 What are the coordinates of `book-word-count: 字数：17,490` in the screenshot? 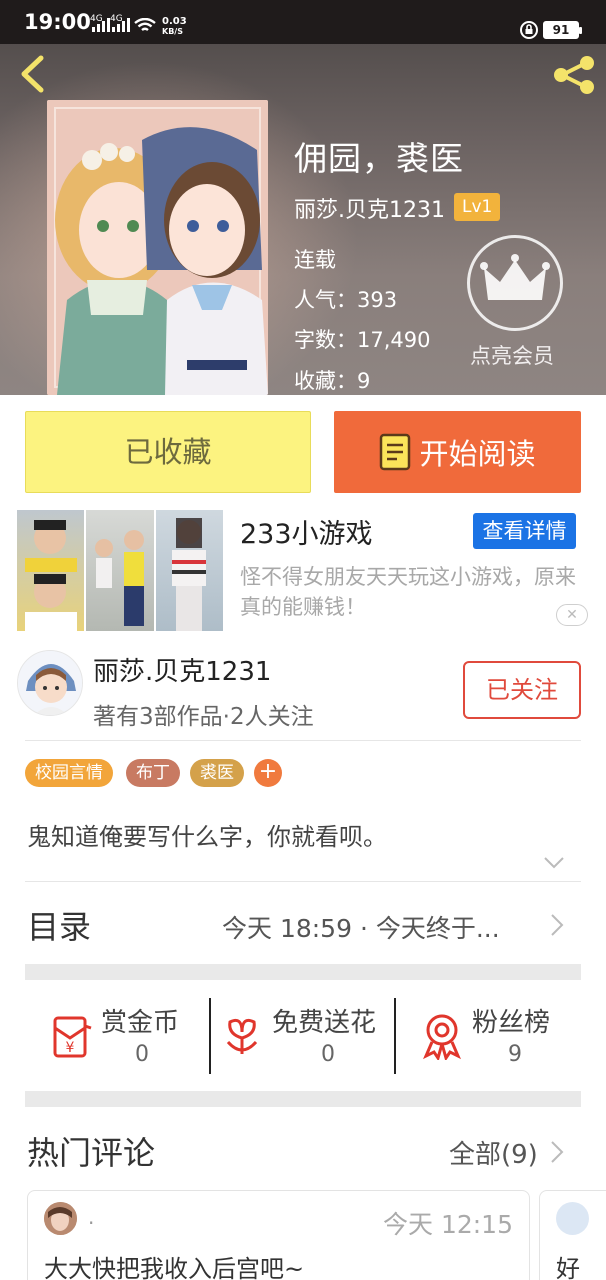 It's located at (362, 339).